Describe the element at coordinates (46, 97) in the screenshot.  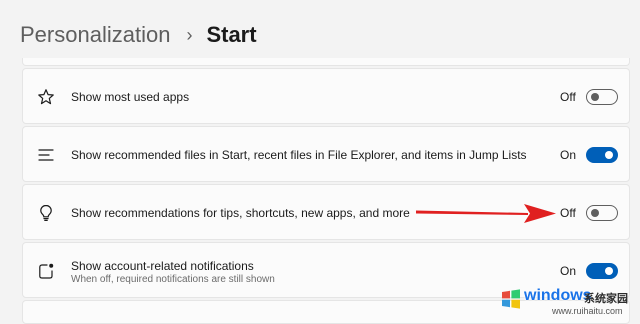
I see `star-icon` at that location.